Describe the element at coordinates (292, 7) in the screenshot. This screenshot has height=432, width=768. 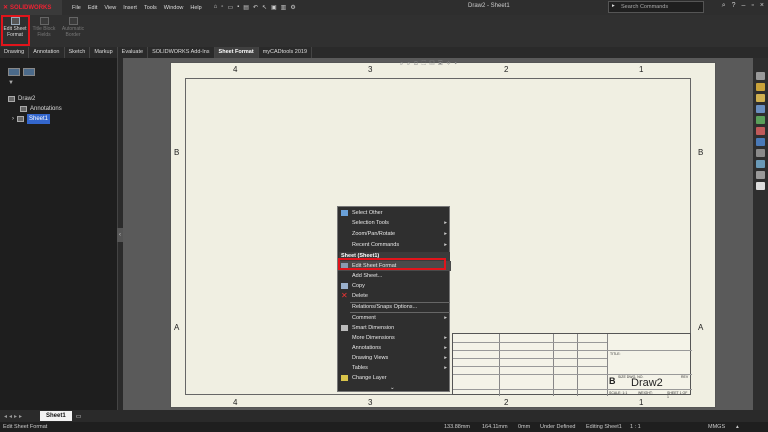
I see `options-gear-icon: ⚙` at that location.